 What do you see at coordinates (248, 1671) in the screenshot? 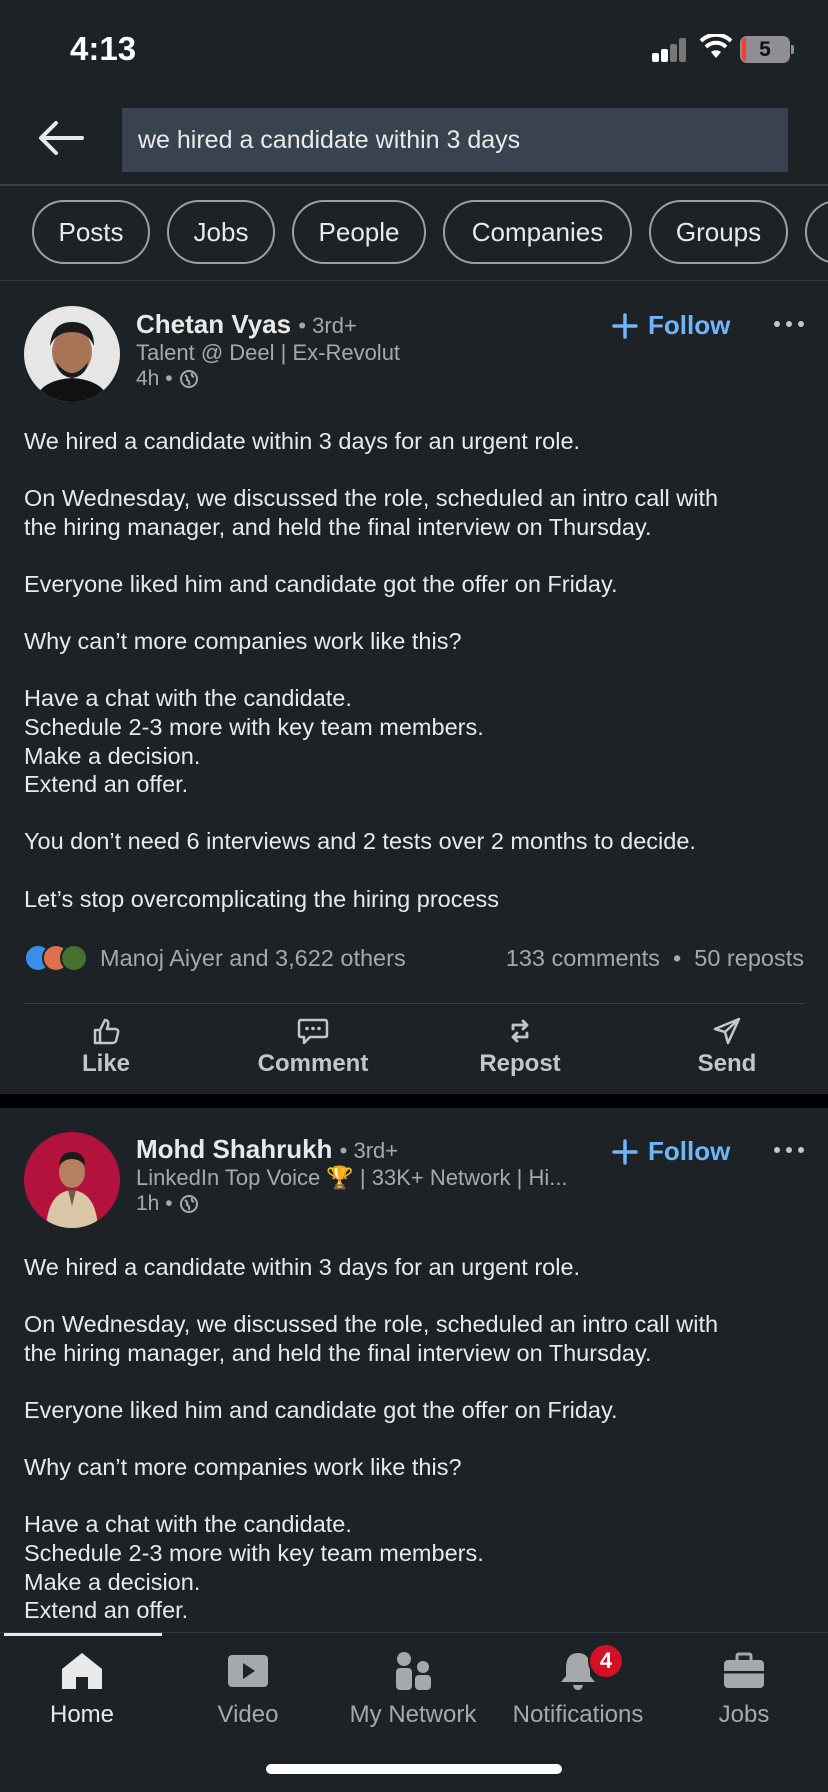
I see `video-icon` at bounding box center [248, 1671].